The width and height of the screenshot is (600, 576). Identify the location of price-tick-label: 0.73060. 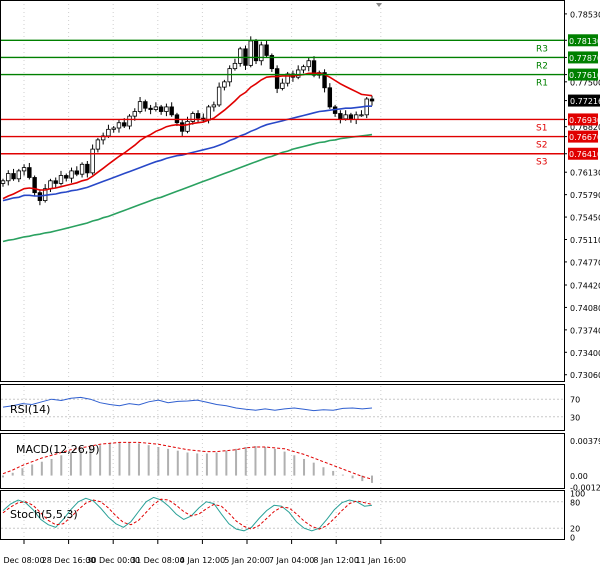
(585, 375).